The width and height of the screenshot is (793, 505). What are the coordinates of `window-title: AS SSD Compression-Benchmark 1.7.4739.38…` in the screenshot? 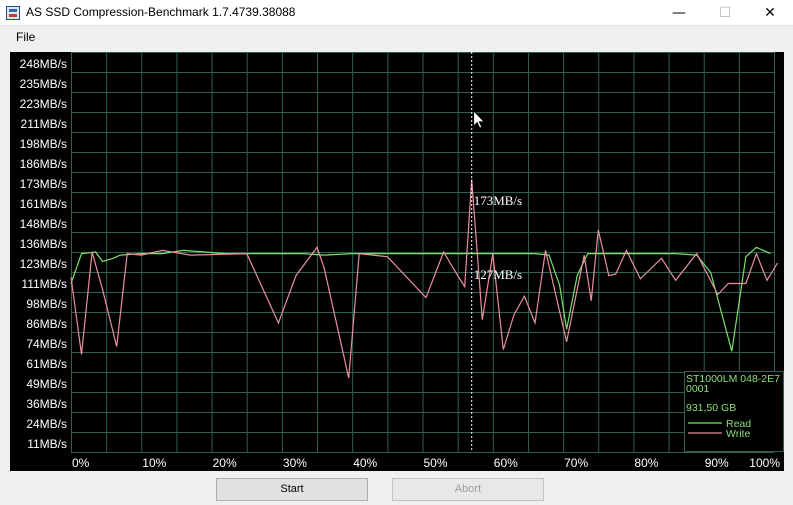 It's located at (161, 12).